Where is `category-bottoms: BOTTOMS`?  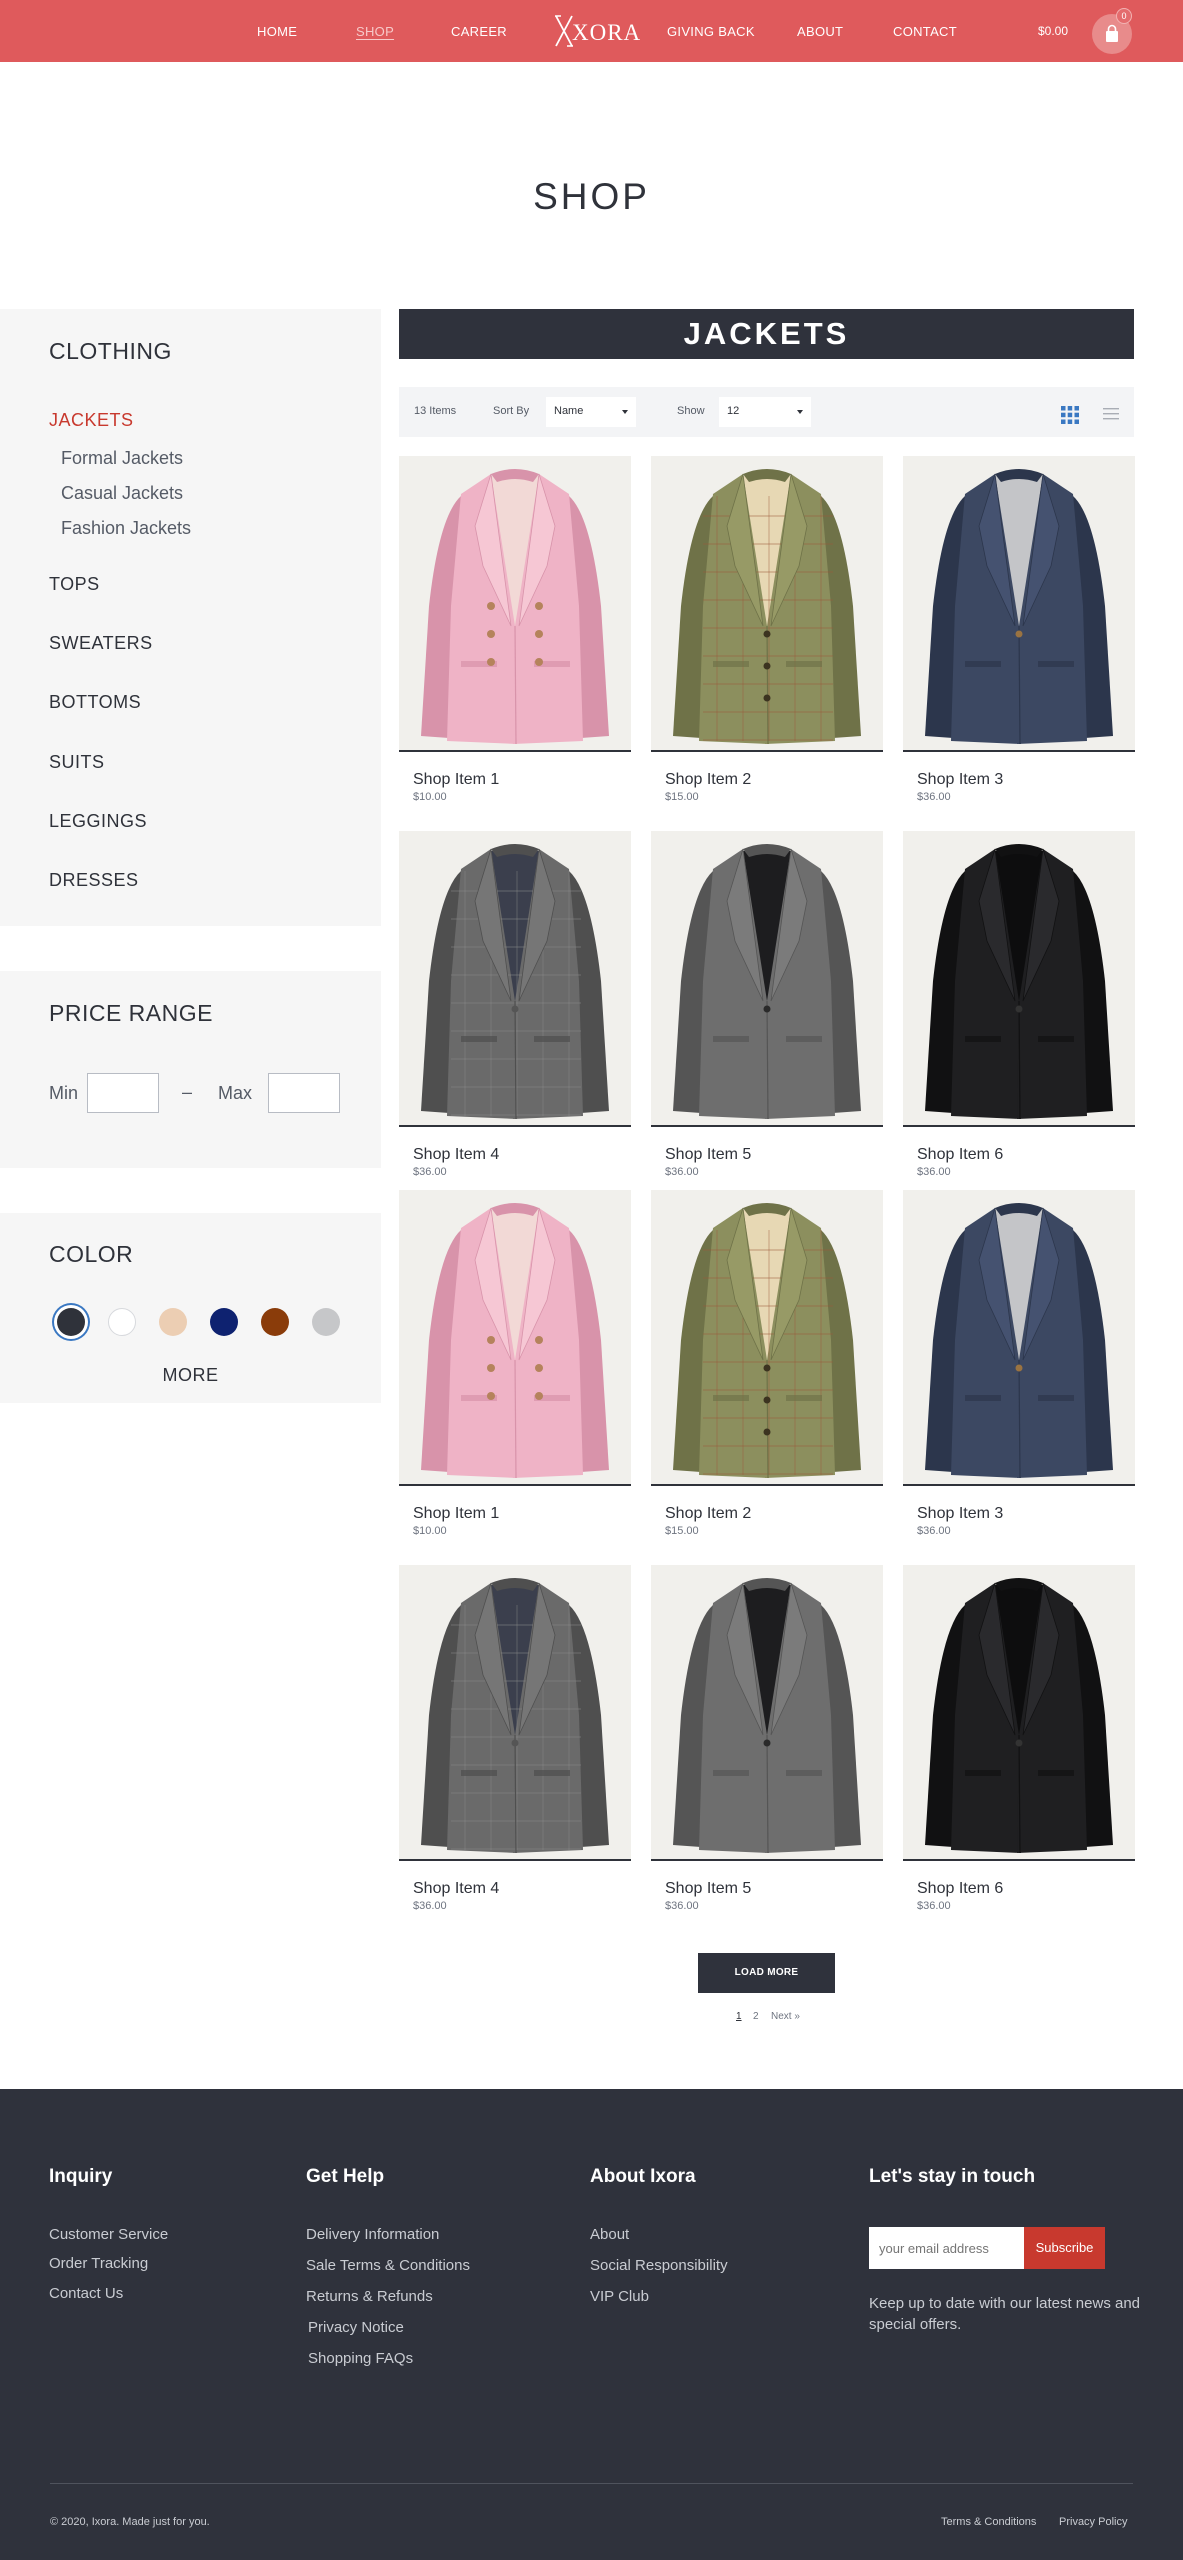 category-bottoms: BOTTOMS is located at coordinates (95, 702).